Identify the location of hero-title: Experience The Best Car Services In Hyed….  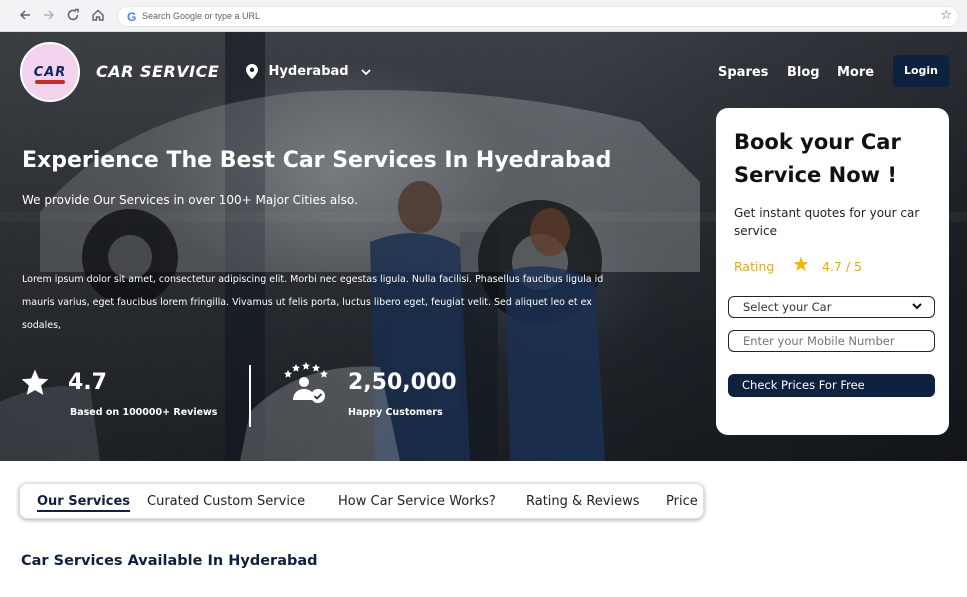
(317, 160).